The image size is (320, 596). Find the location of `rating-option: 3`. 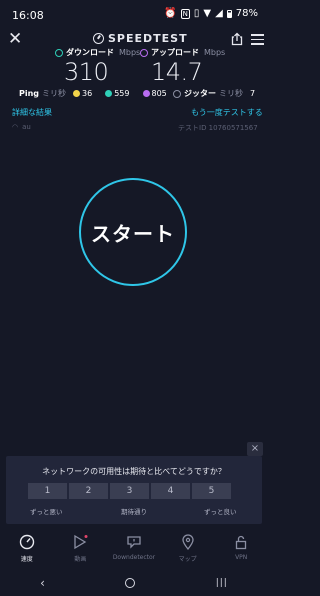

rating-option: 3 is located at coordinates (129, 491).